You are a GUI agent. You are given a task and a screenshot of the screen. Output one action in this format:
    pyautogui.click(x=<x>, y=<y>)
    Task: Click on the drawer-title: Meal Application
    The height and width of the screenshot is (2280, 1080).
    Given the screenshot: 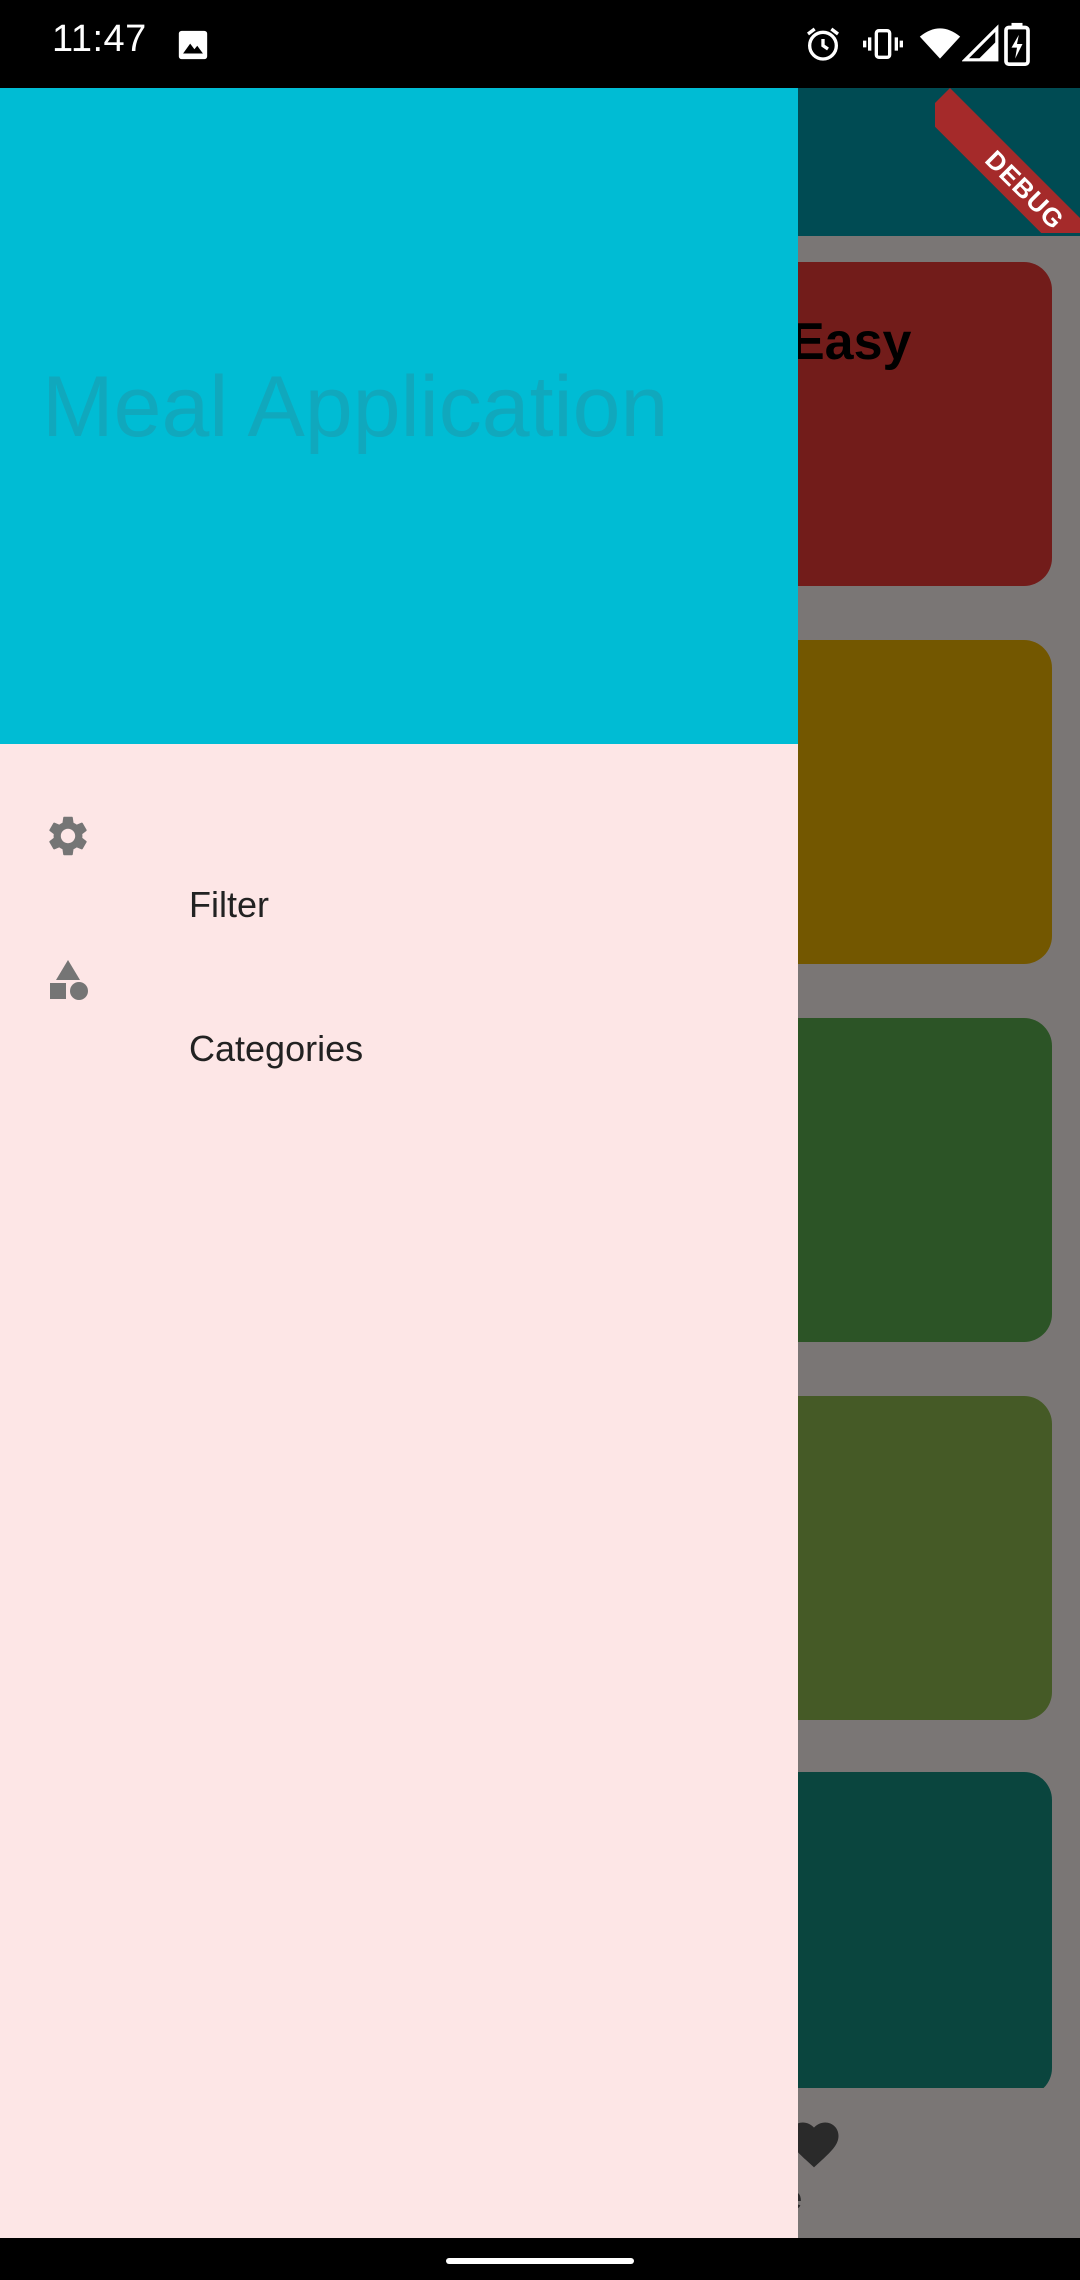 What is the action you would take?
    pyautogui.click(x=355, y=407)
    